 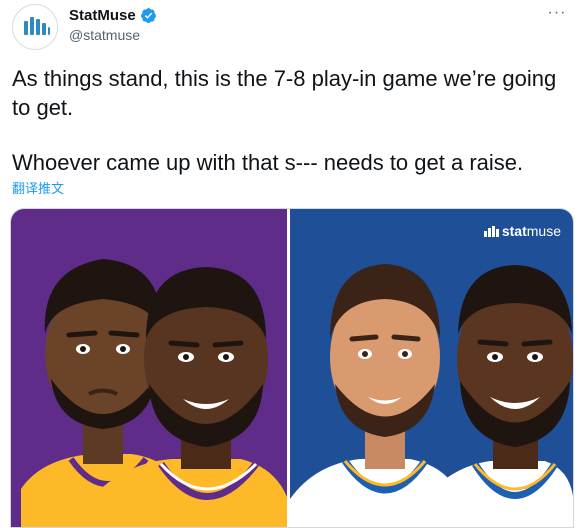 I want to click on more-horizontal-icon: ···, so click(x=557, y=13).